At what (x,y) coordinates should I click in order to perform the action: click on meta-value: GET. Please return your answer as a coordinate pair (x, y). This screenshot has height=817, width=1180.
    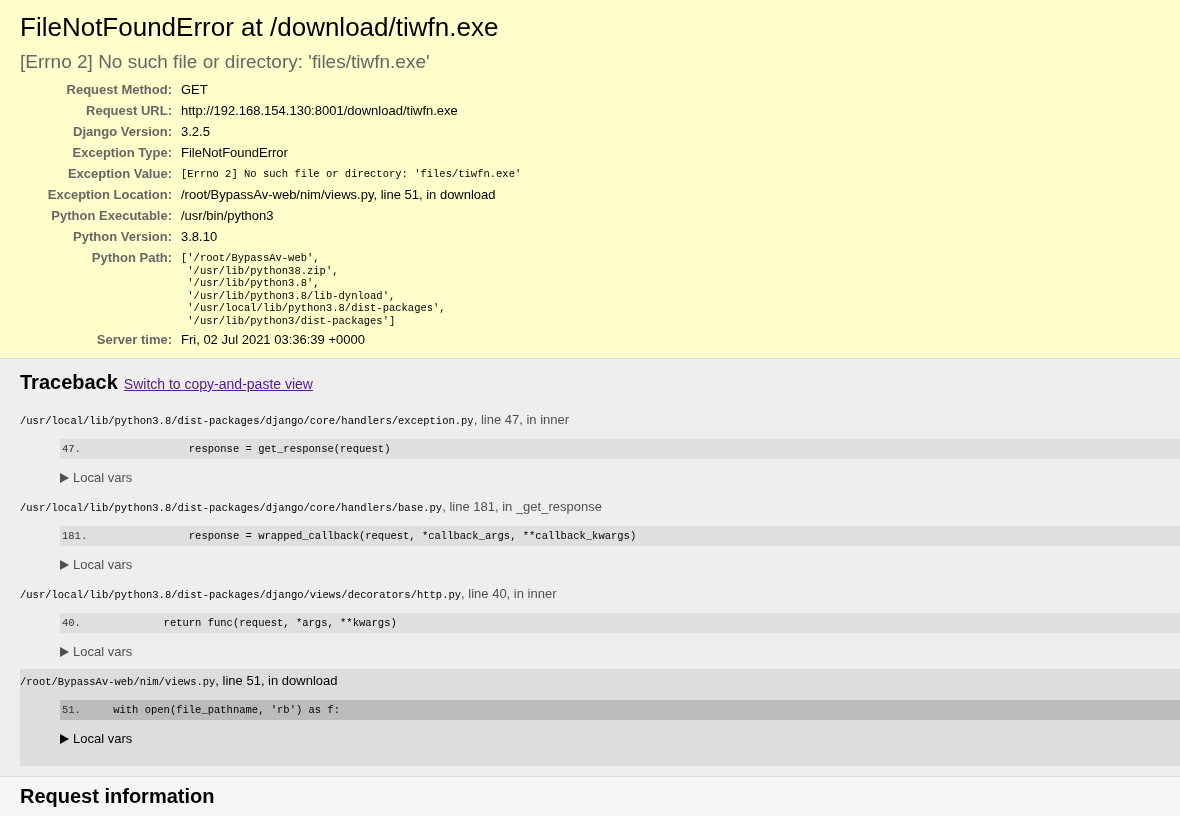
    Looking at the image, I should click on (195, 90).